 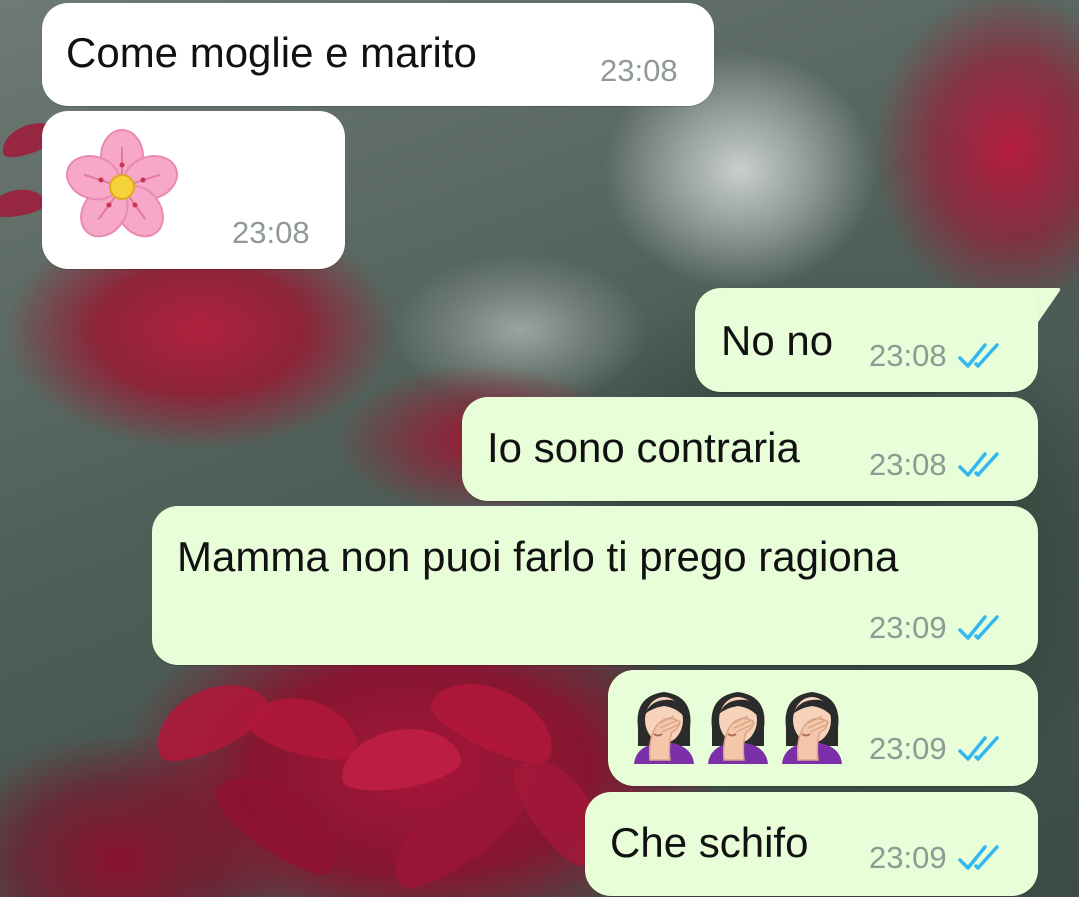 What do you see at coordinates (866, 340) in the screenshot?
I see `message-bubble-outgoing: No no 23:08` at bounding box center [866, 340].